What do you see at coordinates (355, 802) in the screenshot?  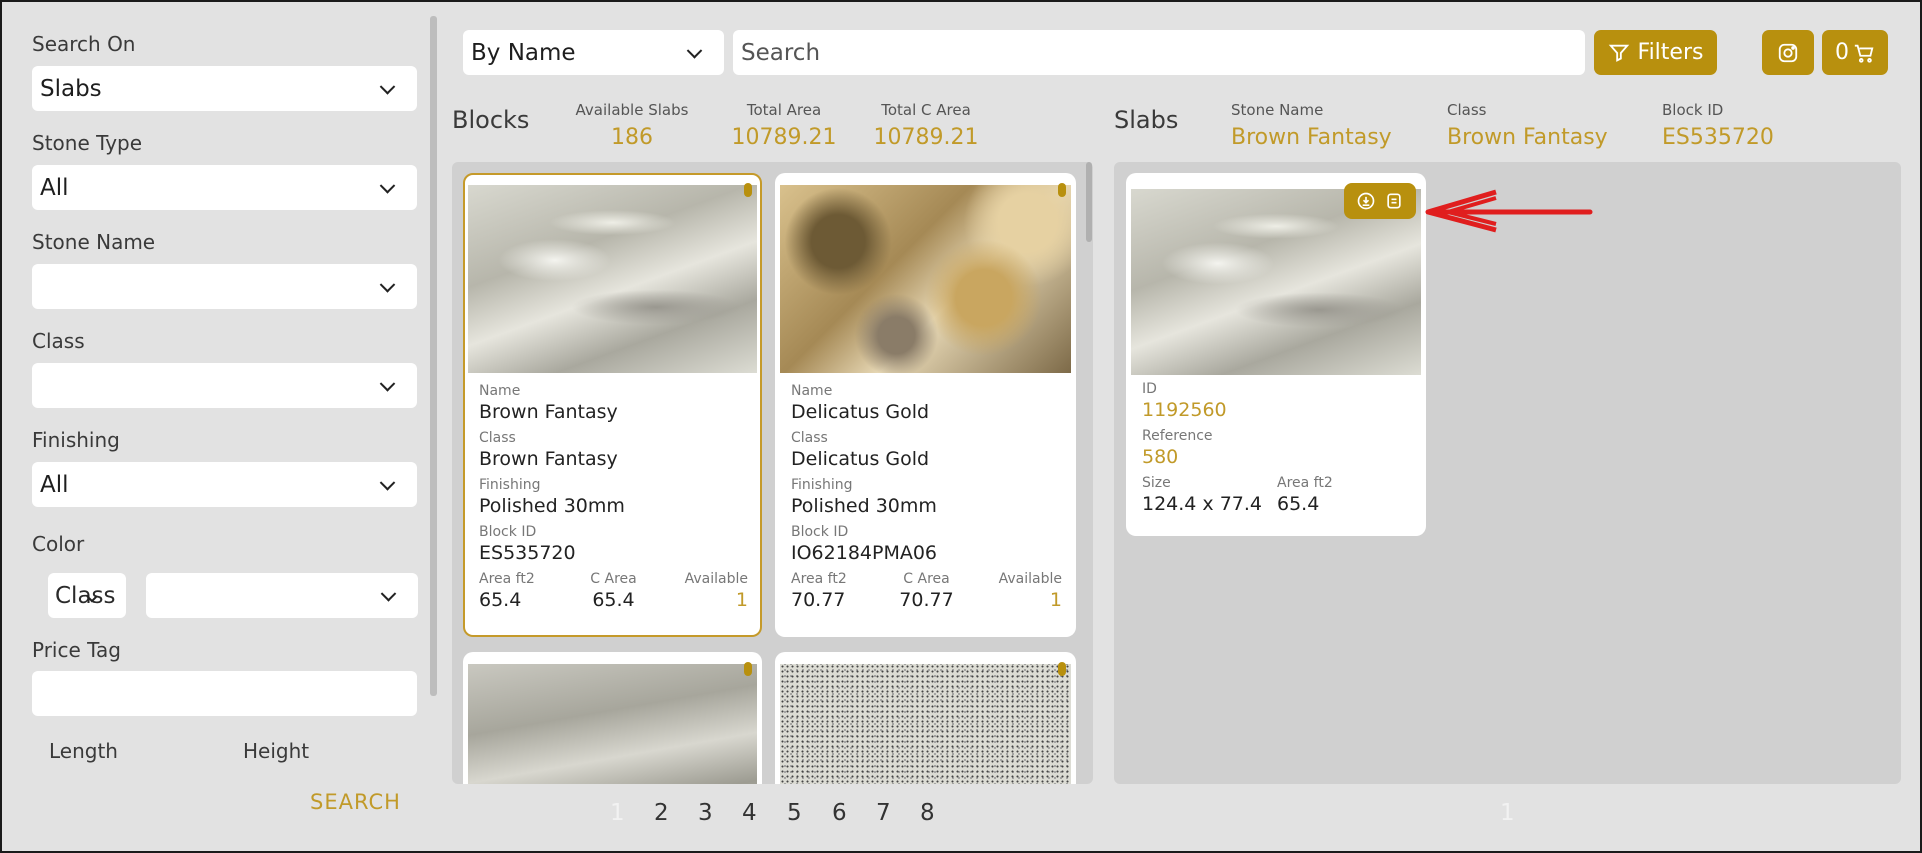 I see `search-button: SEARCH` at bounding box center [355, 802].